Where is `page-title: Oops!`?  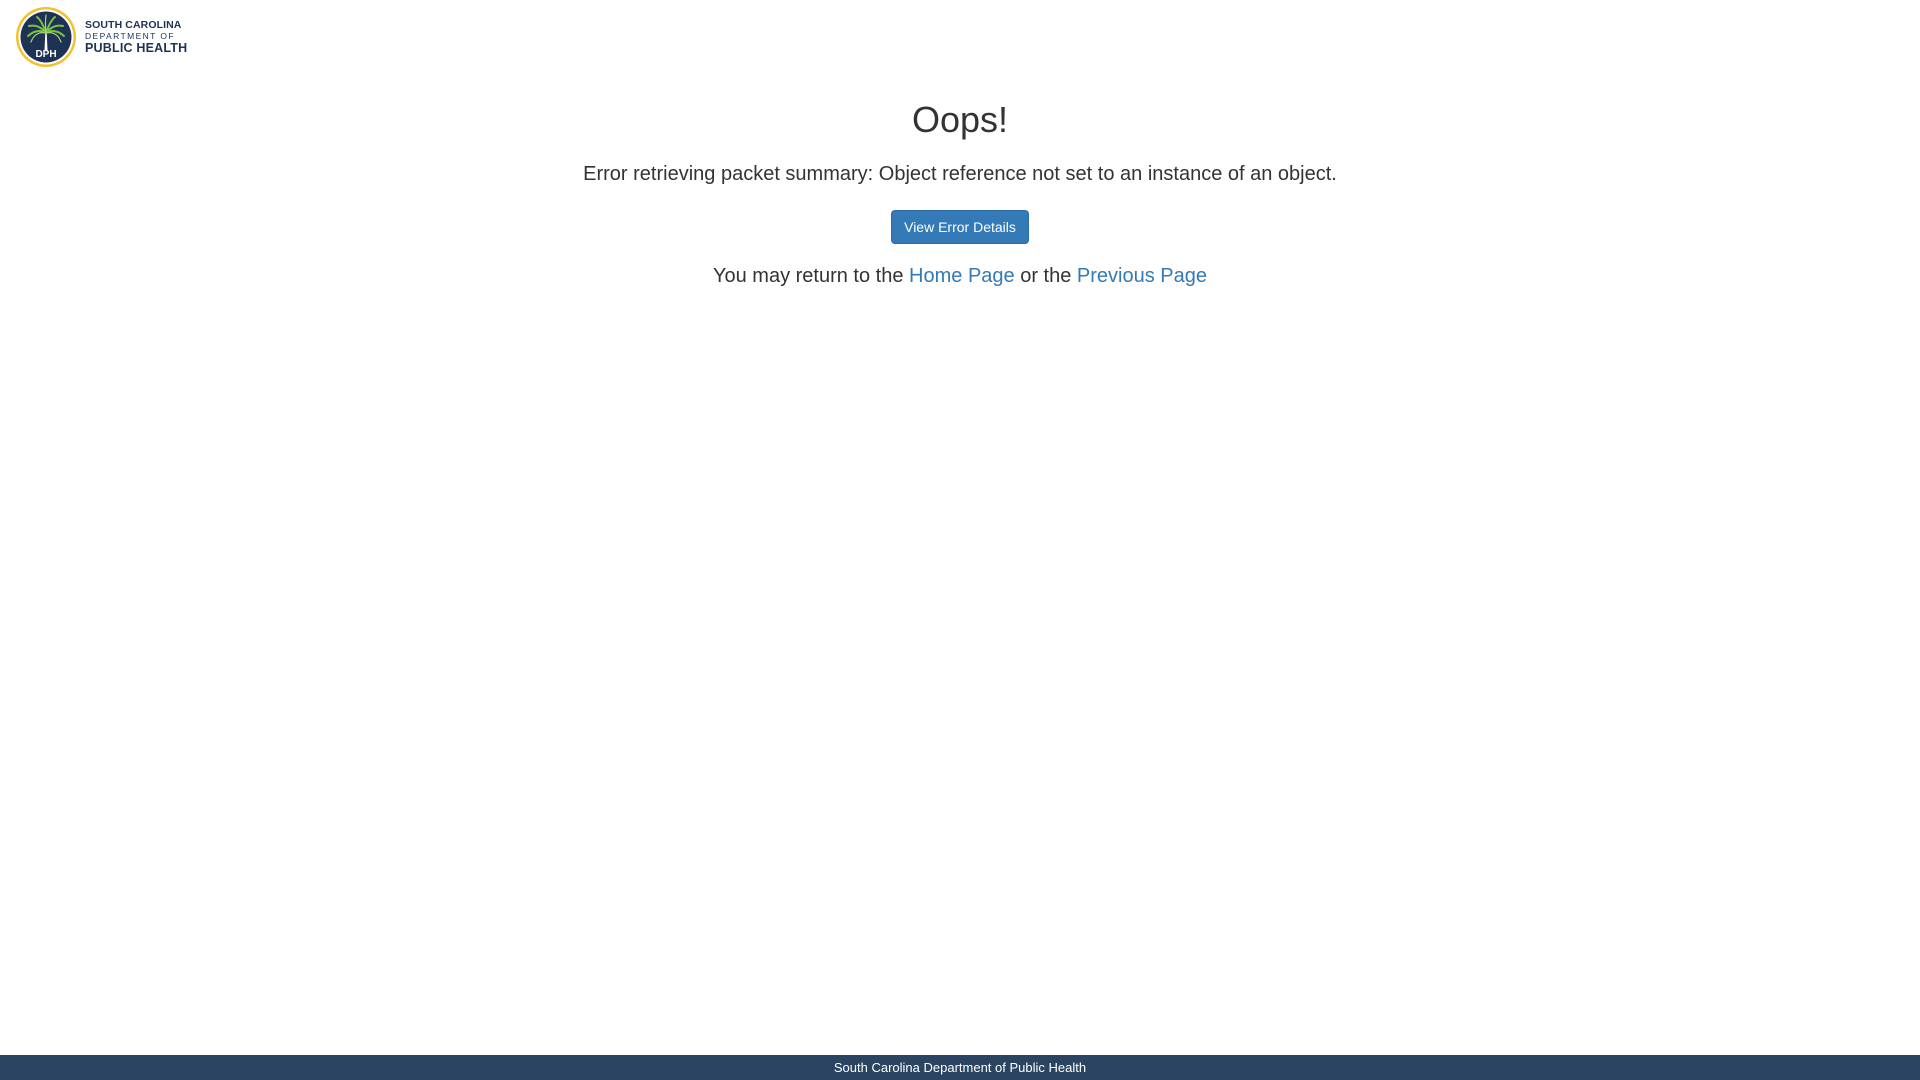 page-title: Oops! is located at coordinates (960, 119).